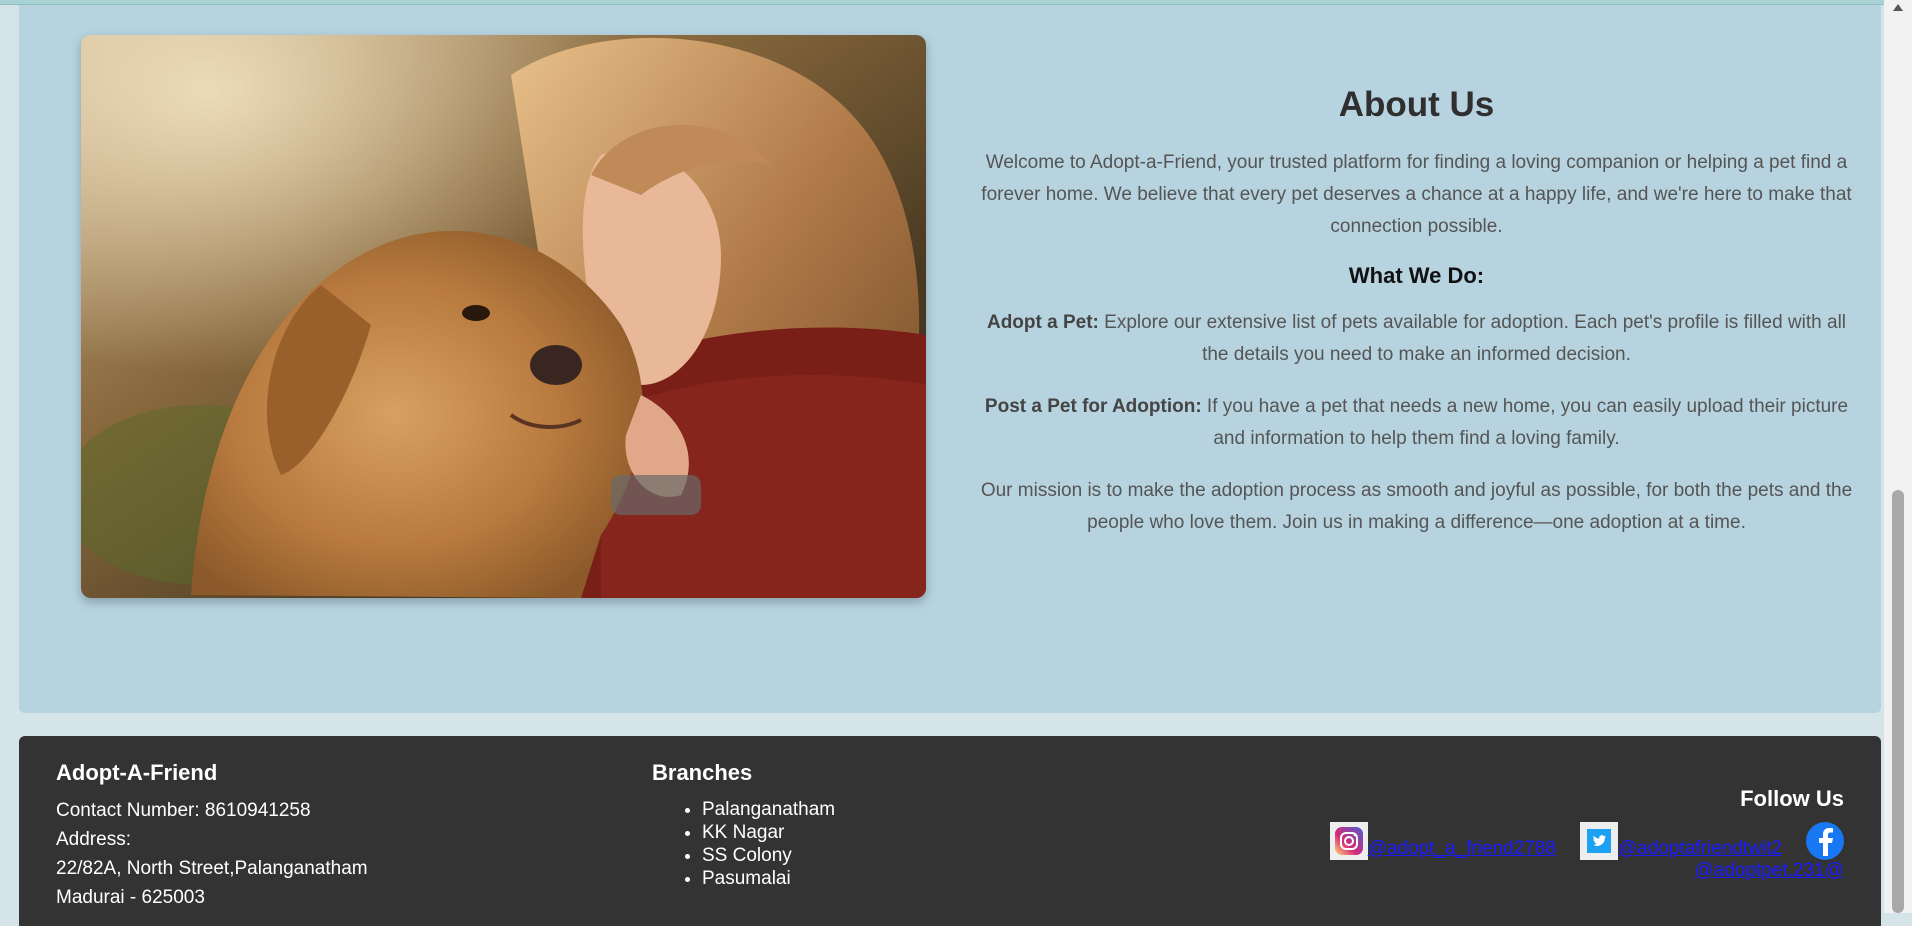 Image resolution: width=1912 pixels, height=926 pixels. What do you see at coordinates (768, 878) in the screenshot?
I see `branch-item: Pasumalai` at bounding box center [768, 878].